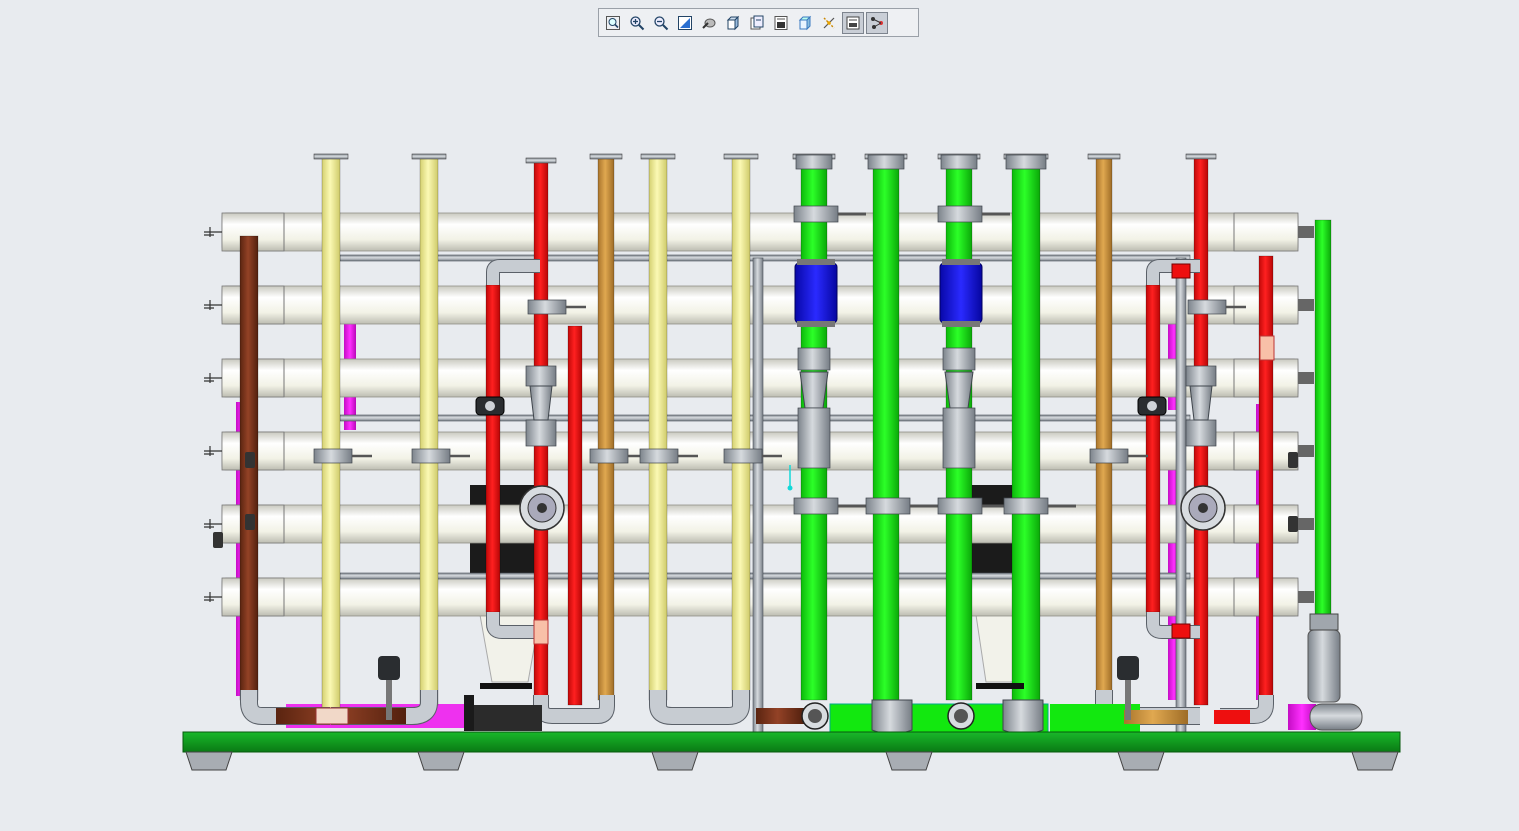 The width and height of the screenshot is (1519, 831). I want to click on drain-header, so click(780, 716).